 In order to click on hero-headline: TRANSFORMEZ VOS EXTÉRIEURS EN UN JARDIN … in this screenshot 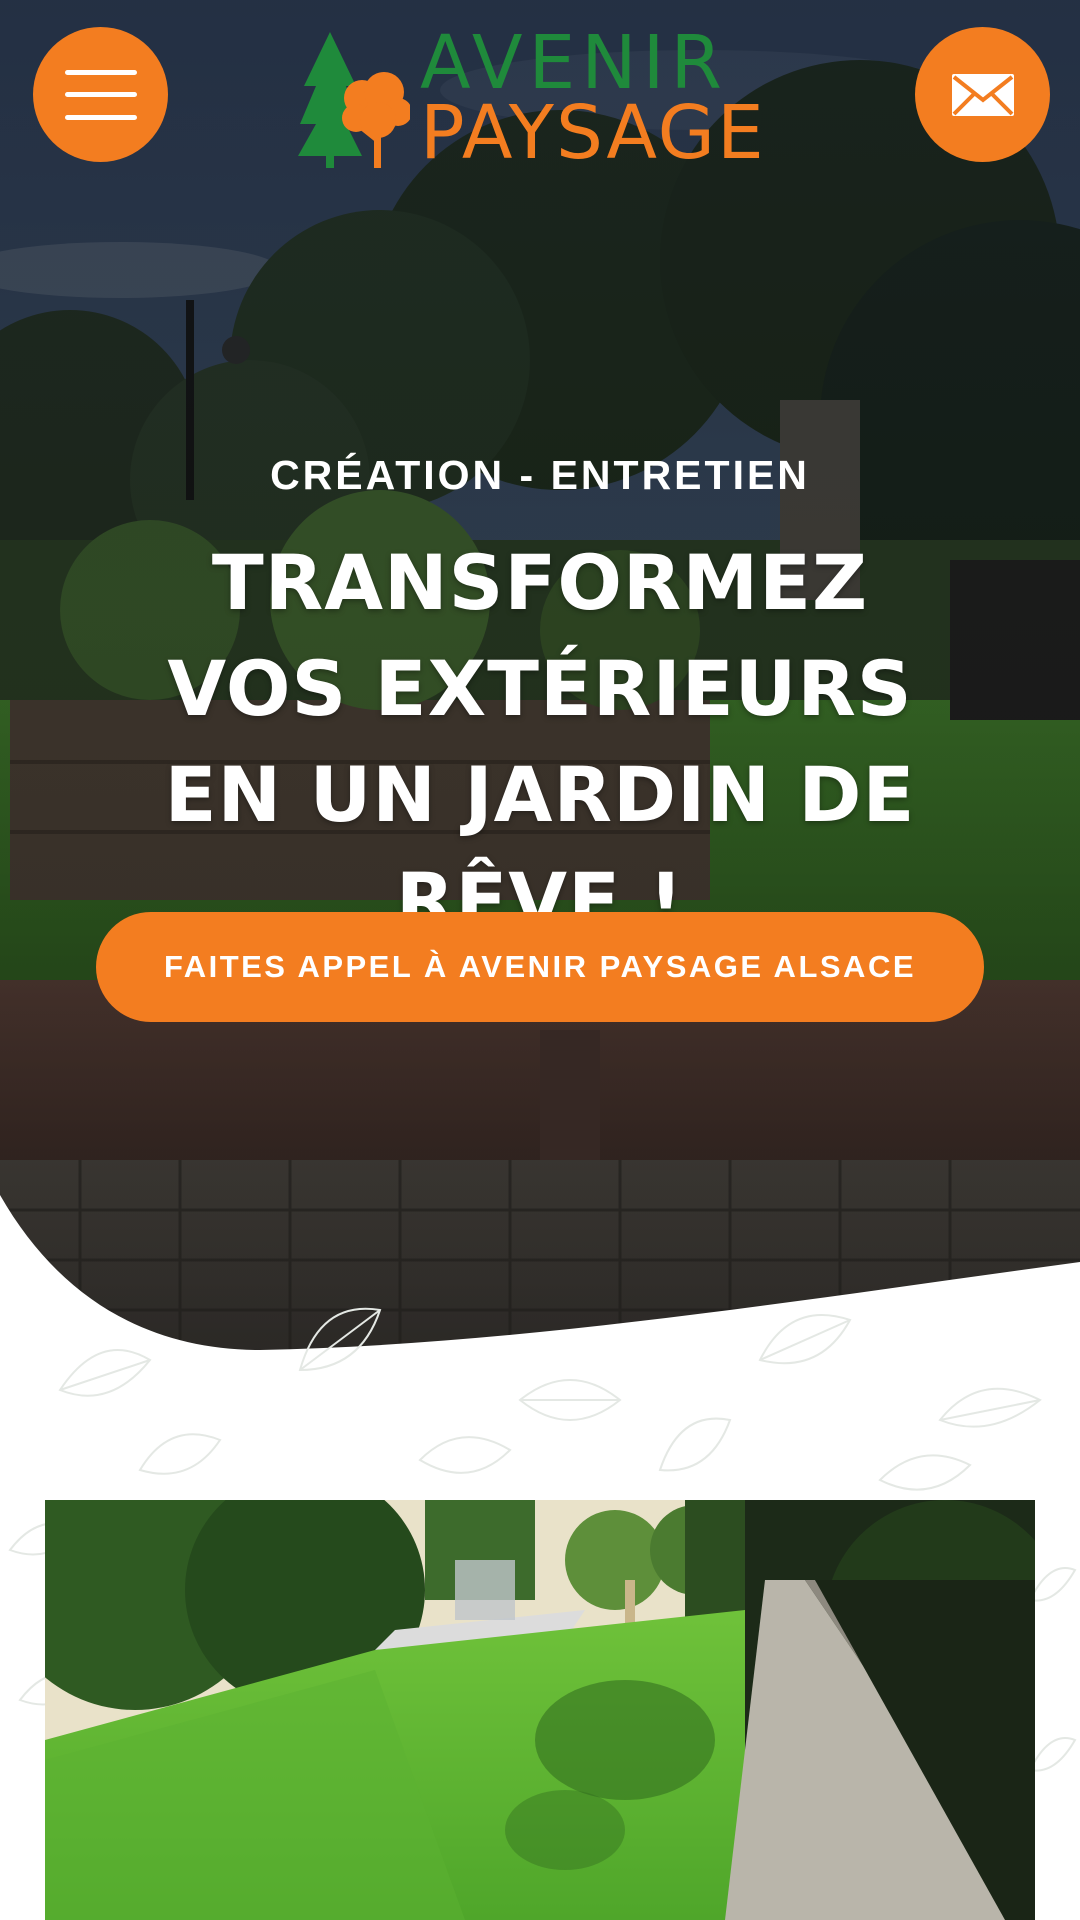, I will do `click(540, 741)`.